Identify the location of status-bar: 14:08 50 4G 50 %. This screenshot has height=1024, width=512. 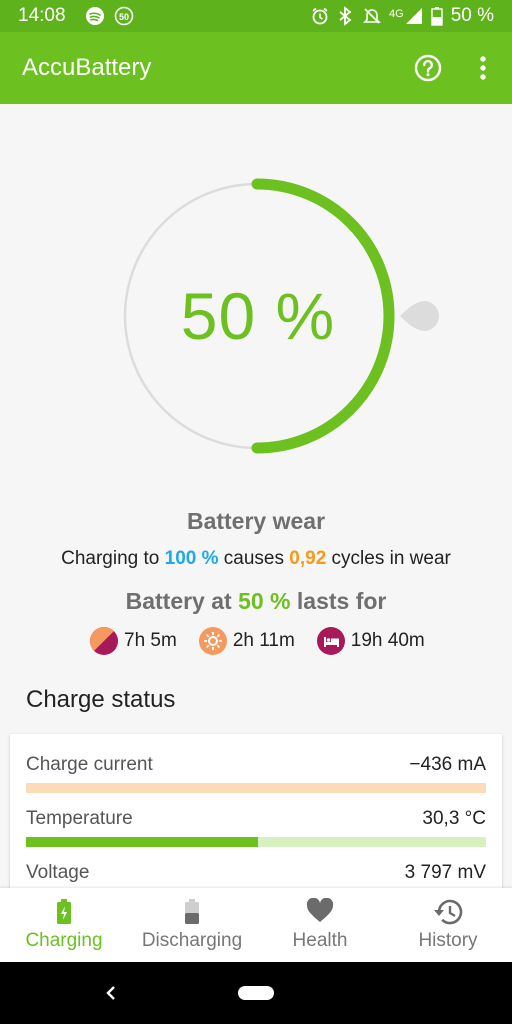
(256, 16).